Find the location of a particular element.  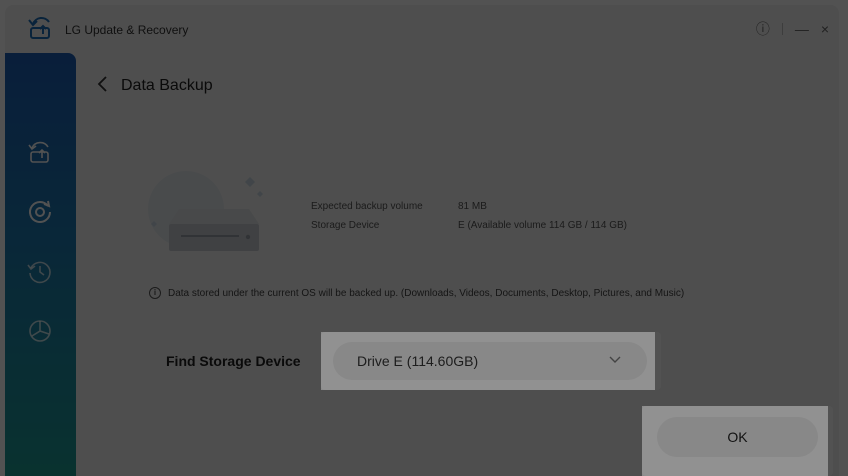

expected-volume-row: Expected backup volume 81 MB is located at coordinates (469, 206).